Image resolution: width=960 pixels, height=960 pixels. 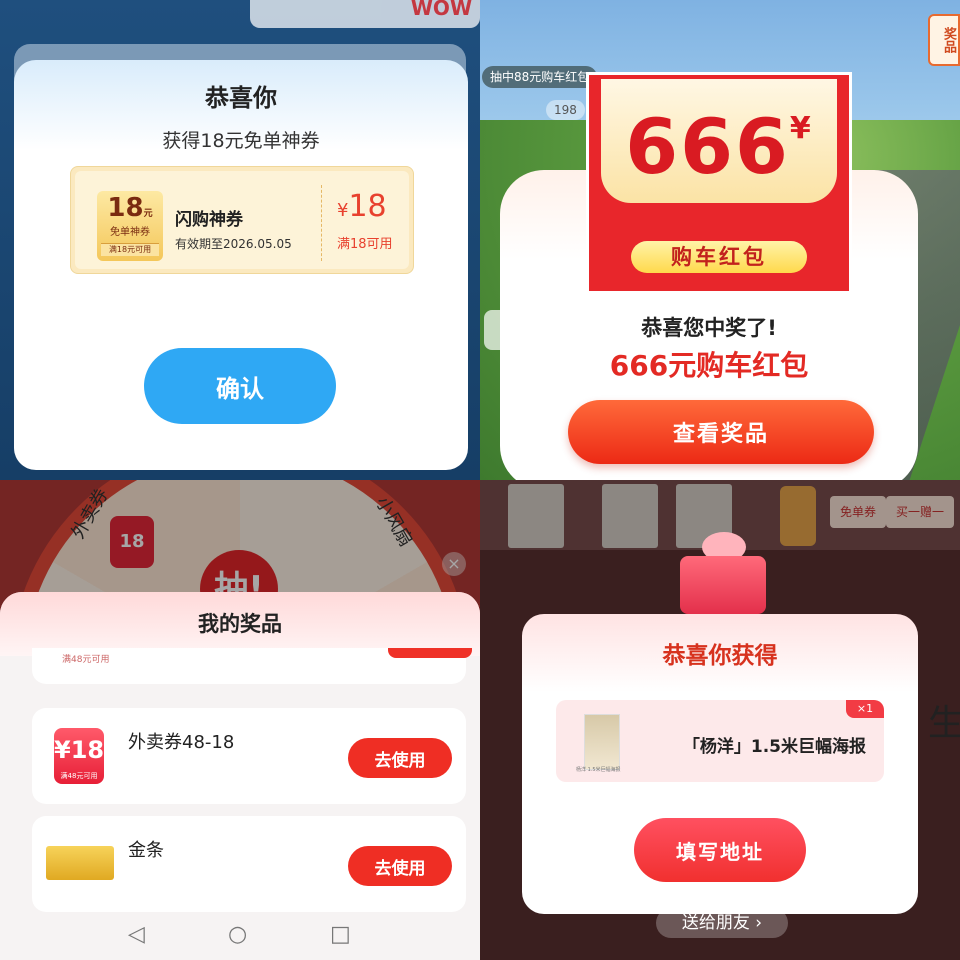 I want to click on envelope-amount: 666¥, so click(x=719, y=147).